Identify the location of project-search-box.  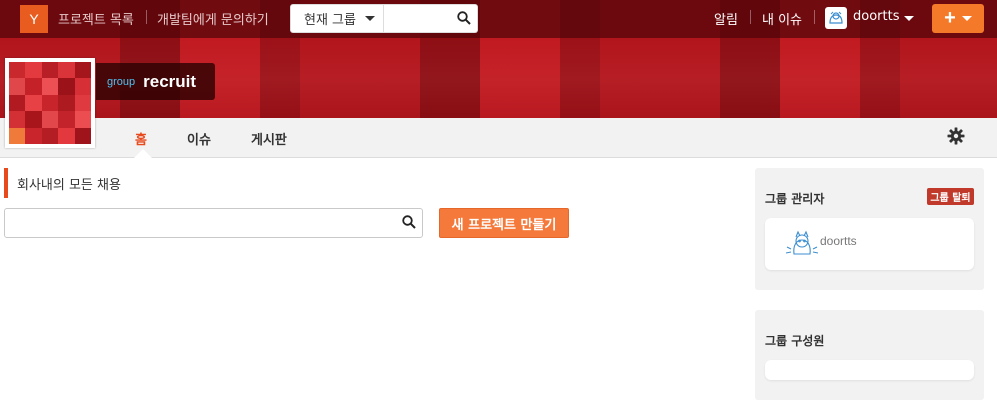
(213, 223).